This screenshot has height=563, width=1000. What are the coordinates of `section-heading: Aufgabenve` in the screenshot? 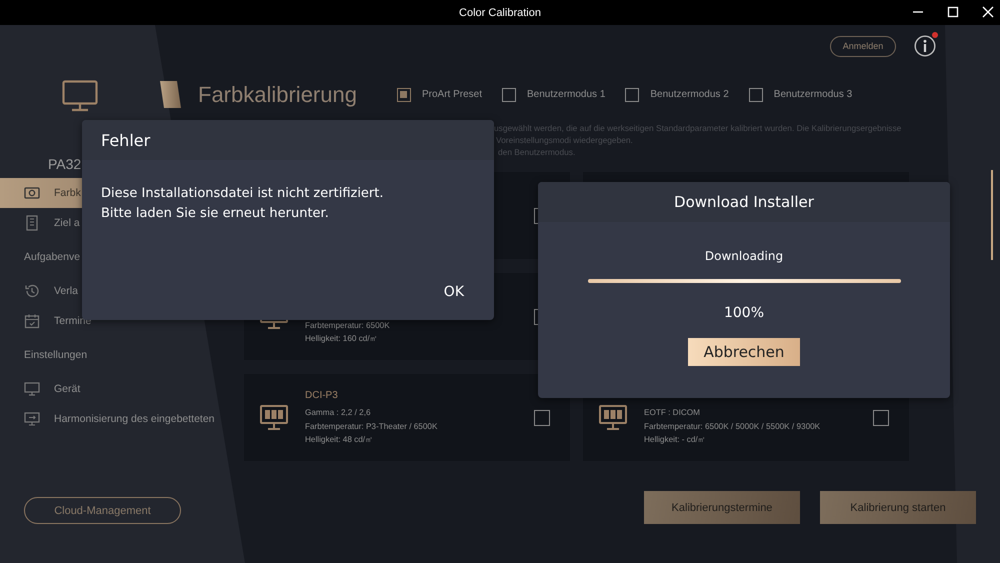 It's located at (51, 257).